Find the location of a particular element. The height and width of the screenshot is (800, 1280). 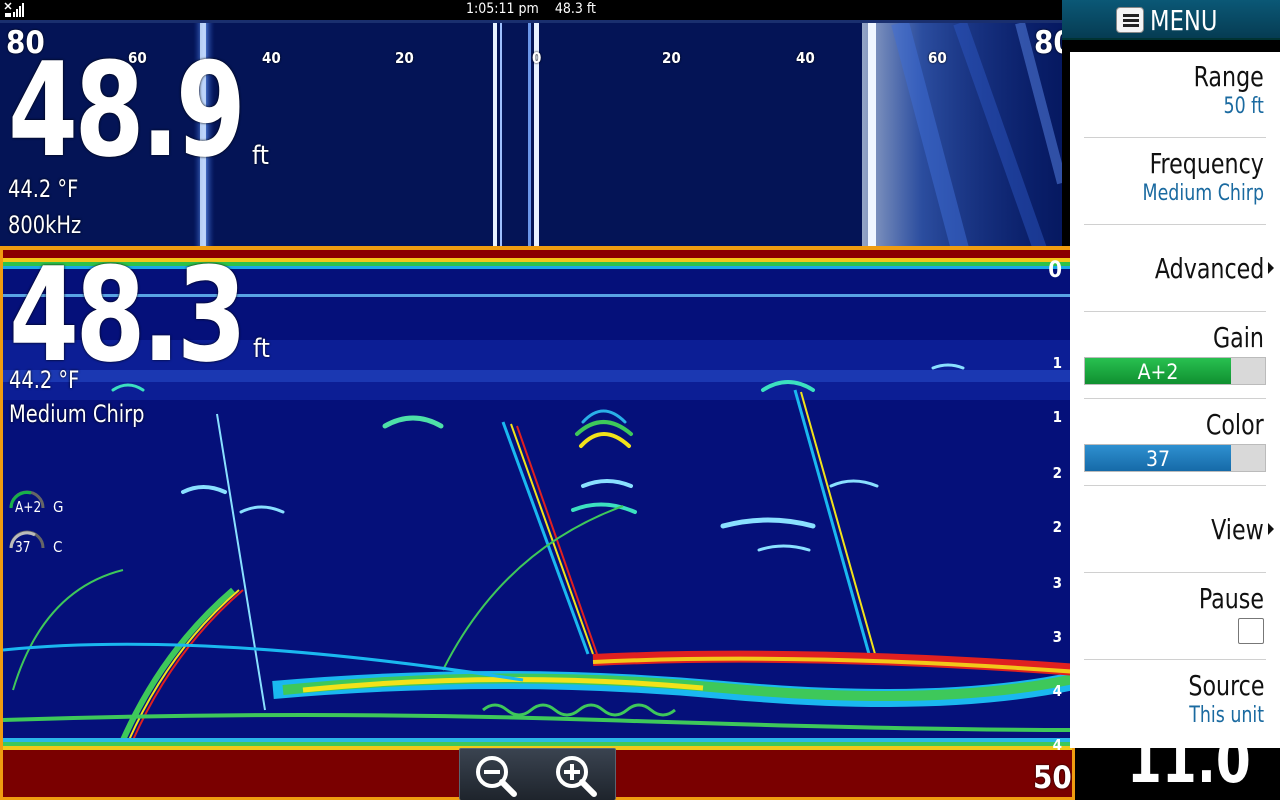

menu-item-label: Pause is located at coordinates (1231, 598).